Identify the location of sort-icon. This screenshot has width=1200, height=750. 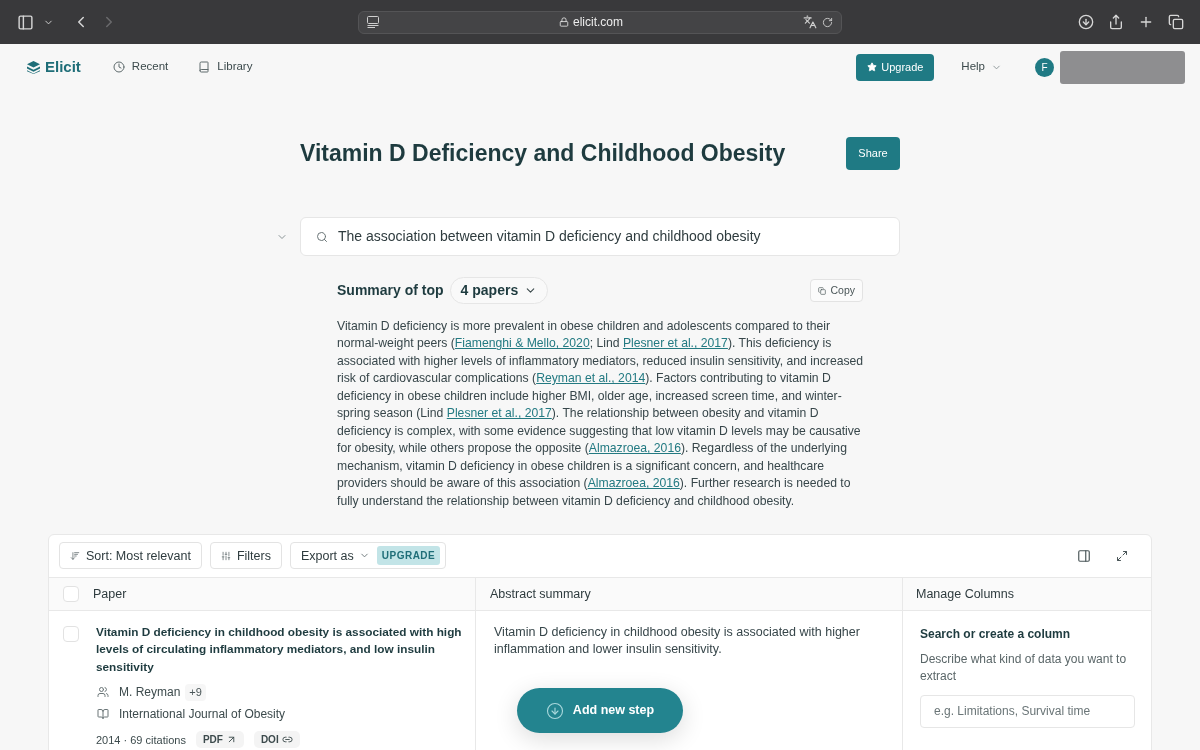
(75, 556).